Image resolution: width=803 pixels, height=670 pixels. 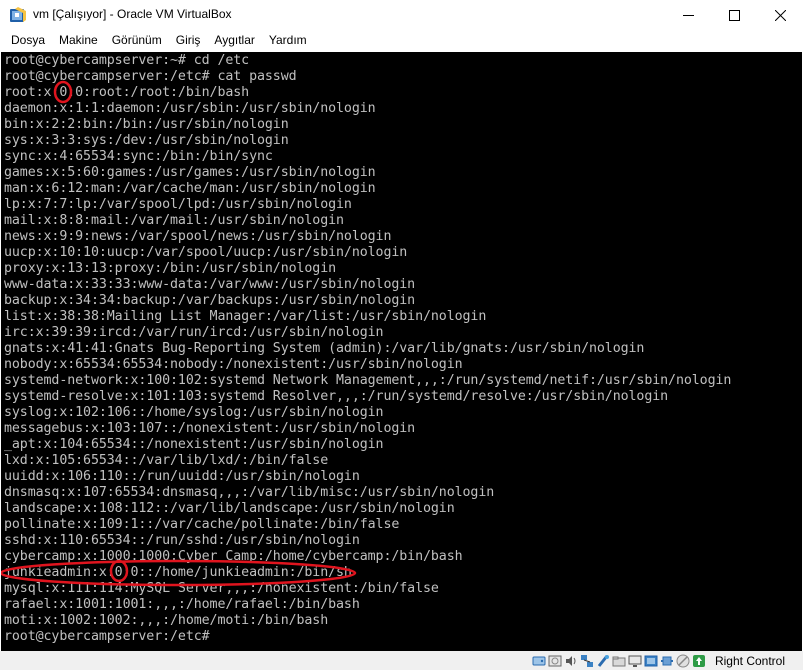 What do you see at coordinates (571, 660) in the screenshot?
I see `audio-icon` at bounding box center [571, 660].